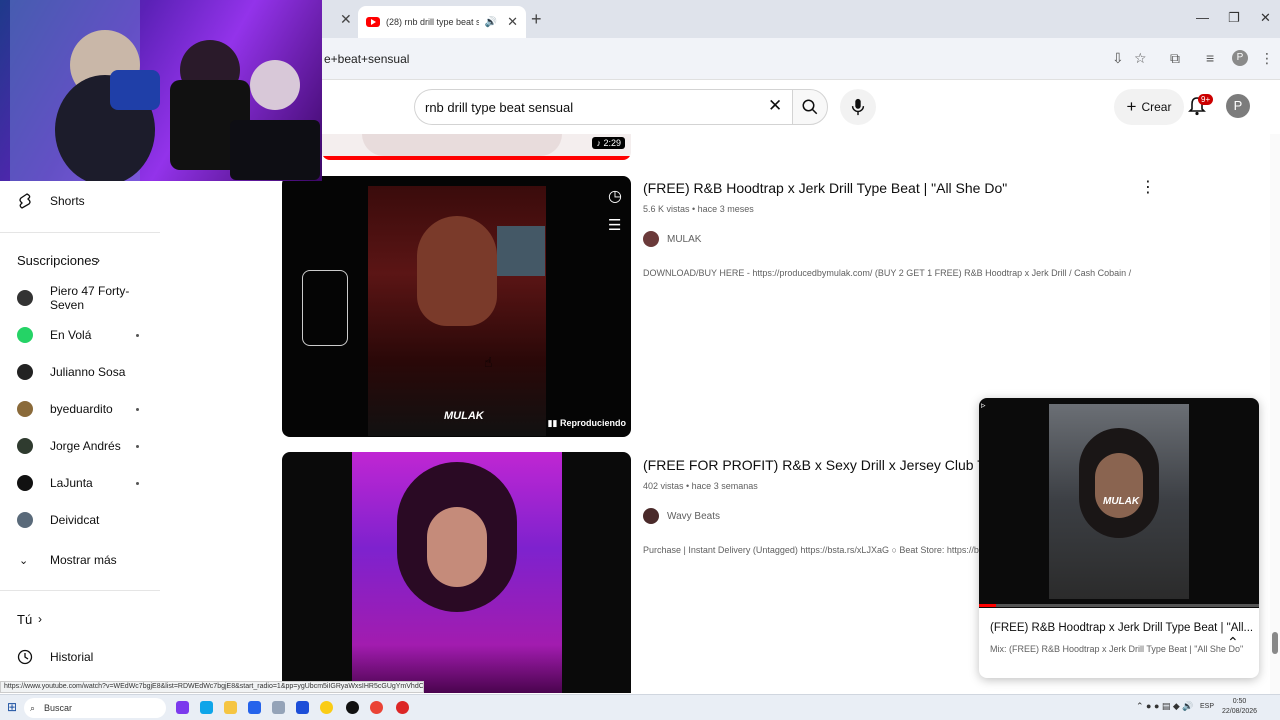 The height and width of the screenshot is (720, 1280). I want to click on tab-audio-icon: 🔊, so click(491, 22).